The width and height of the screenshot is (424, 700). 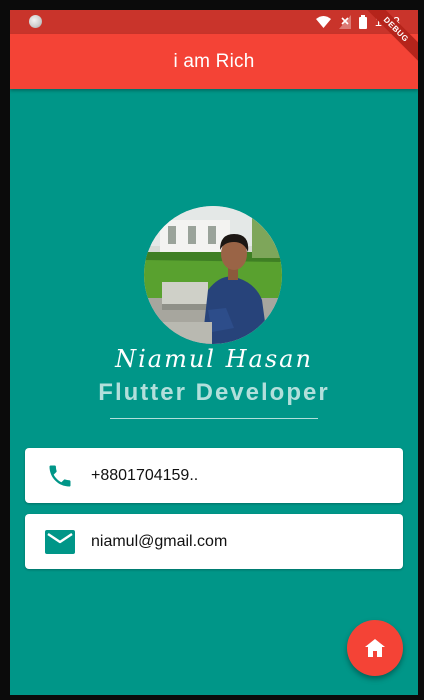 I want to click on home-icon, so click(x=375, y=648).